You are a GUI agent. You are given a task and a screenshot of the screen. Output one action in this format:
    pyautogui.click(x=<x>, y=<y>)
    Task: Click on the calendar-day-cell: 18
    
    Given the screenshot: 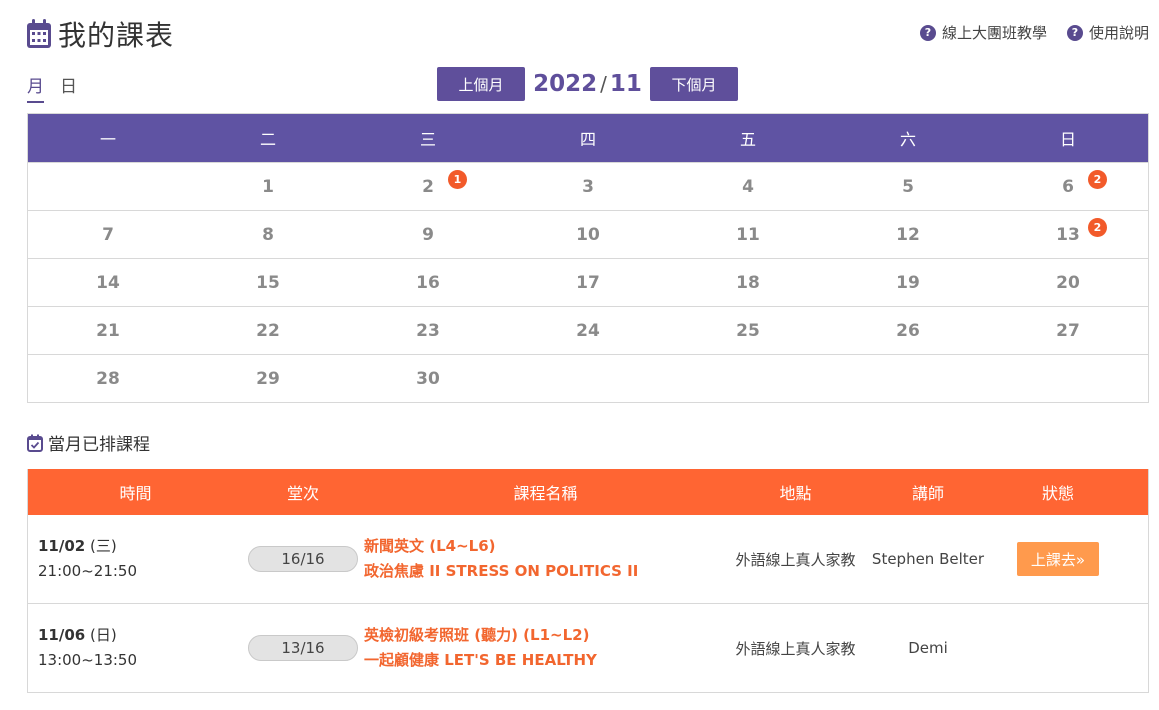 What is the action you would take?
    pyautogui.click(x=748, y=282)
    